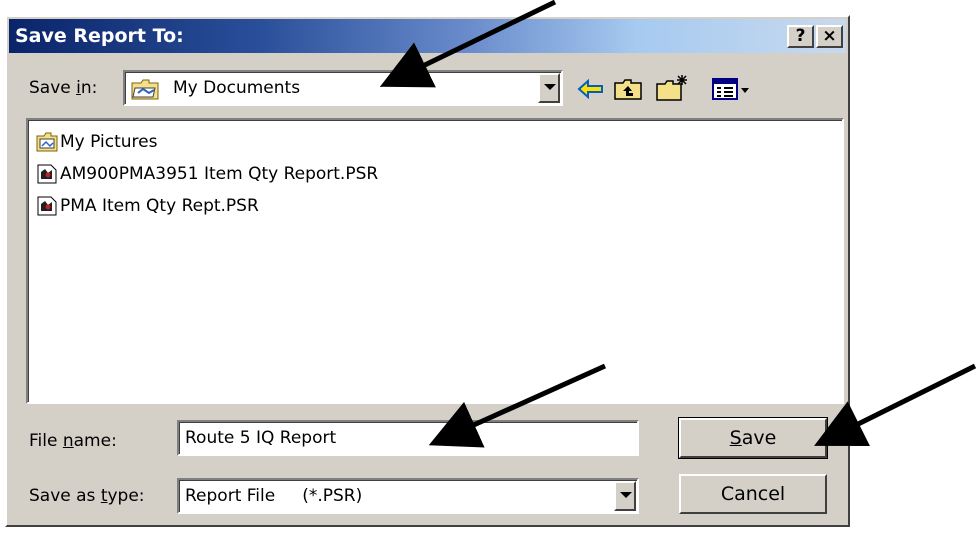 Image resolution: width=978 pixels, height=535 pixels. I want to click on arrow-to-save-in, so click(468, 44).